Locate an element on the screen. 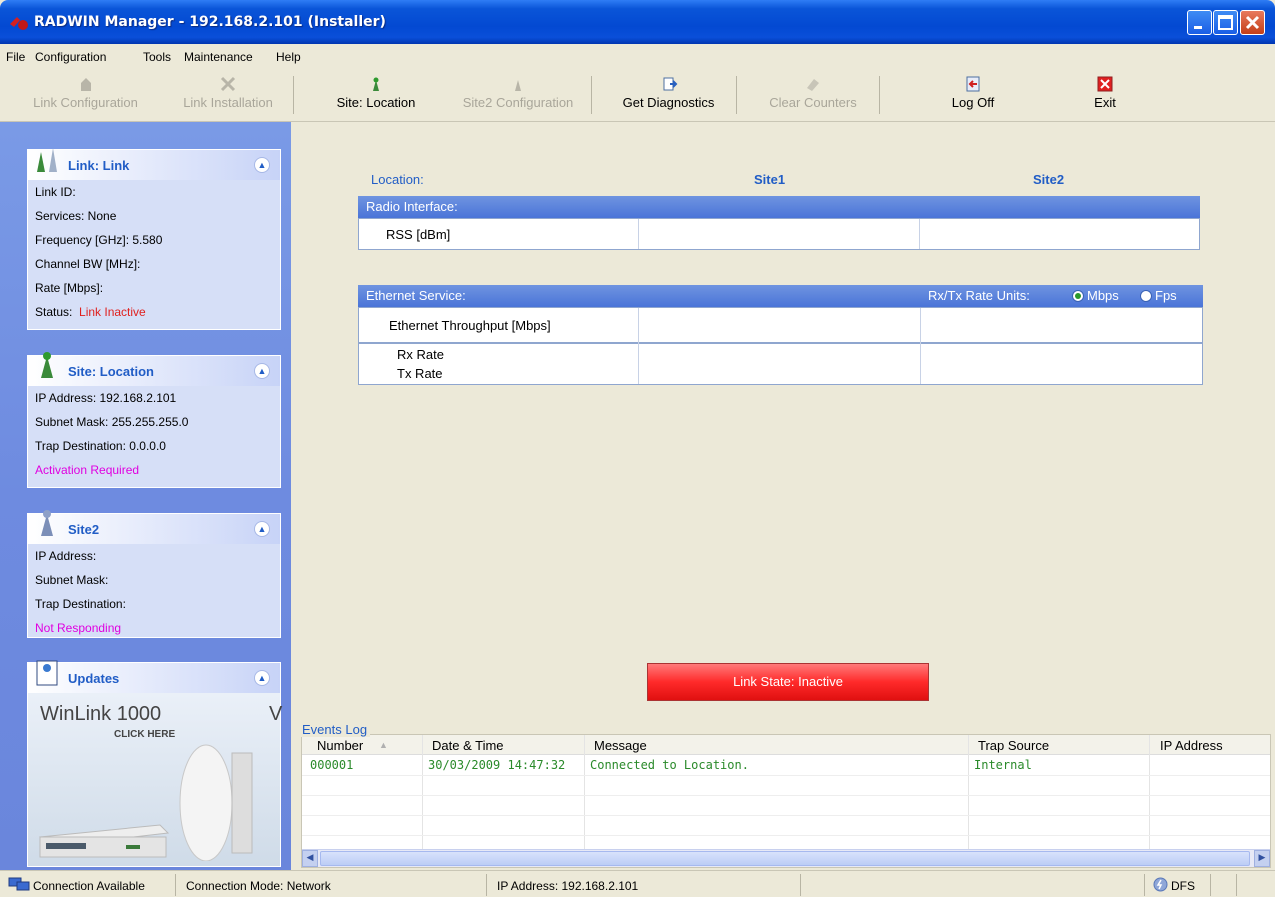  col-trap-source: Trap Source is located at coordinates (1013, 745).